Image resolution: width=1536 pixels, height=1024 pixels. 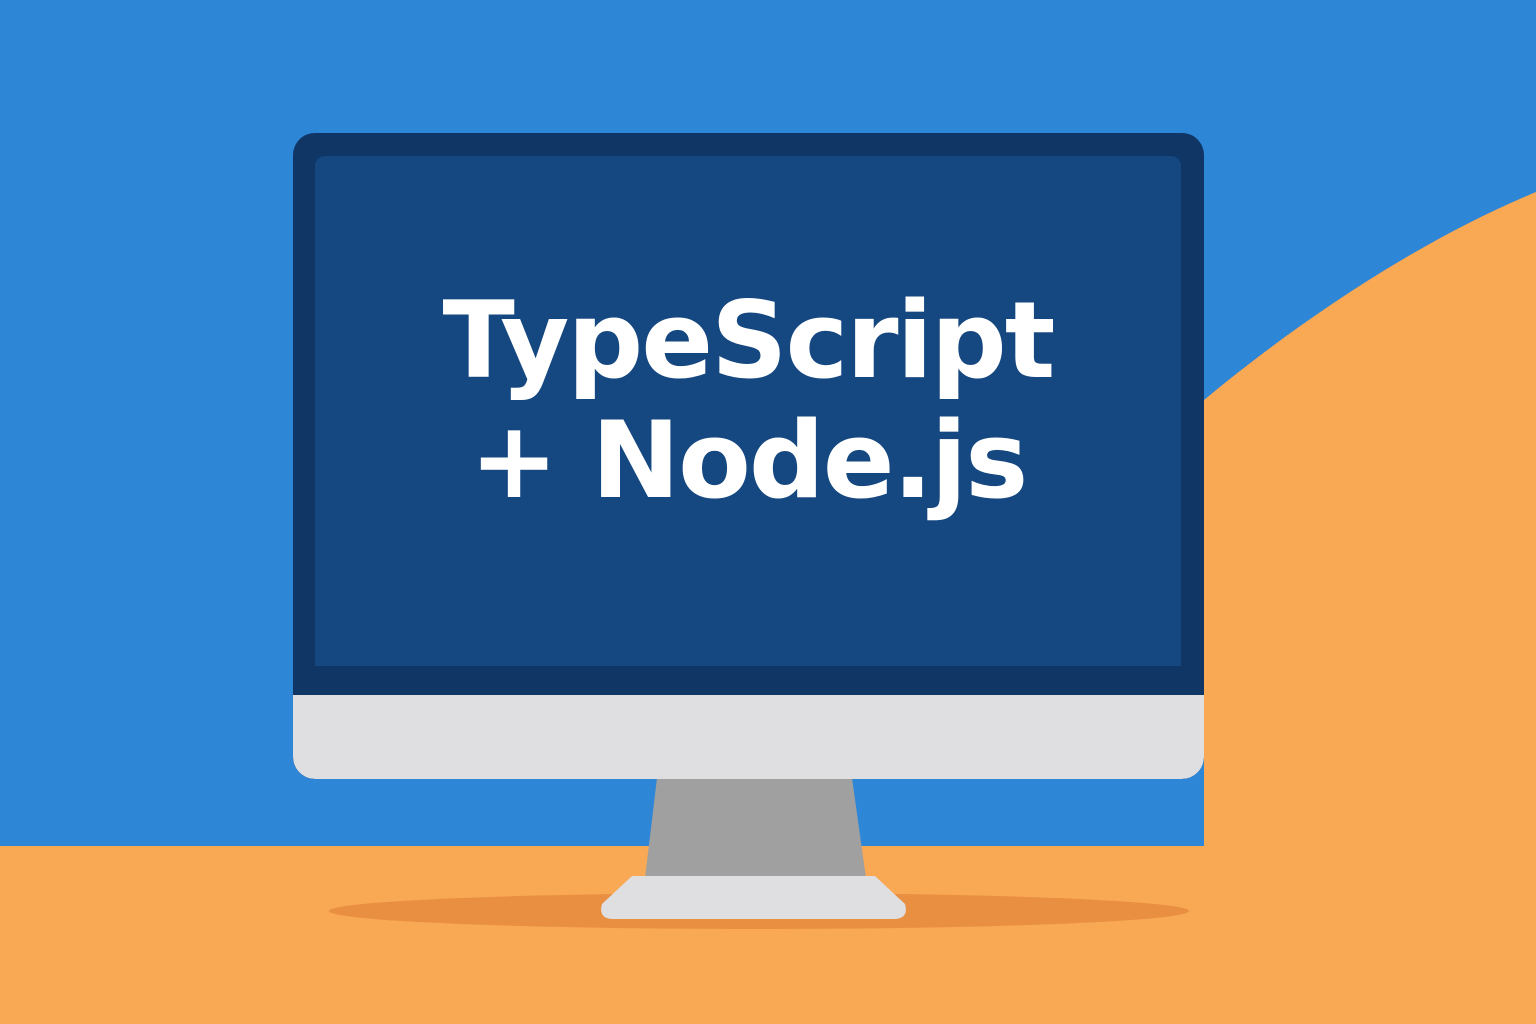 I want to click on screen-title-line-2: + Node.js, so click(x=749, y=460).